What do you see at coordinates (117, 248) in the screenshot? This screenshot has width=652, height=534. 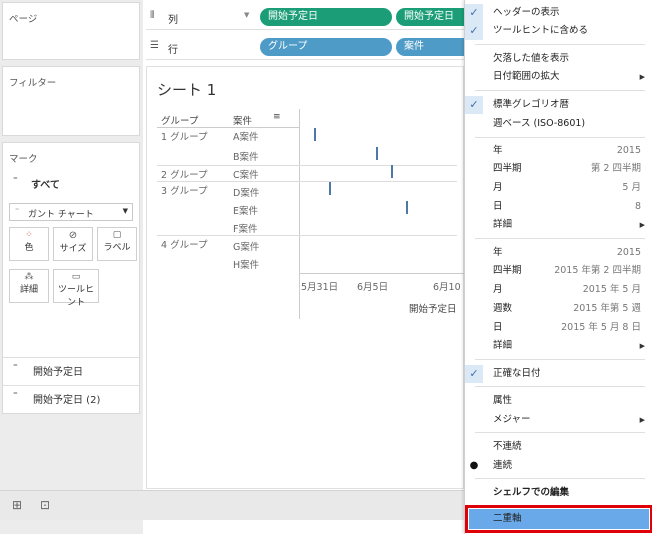 I see `label-label: ラベル` at bounding box center [117, 248].